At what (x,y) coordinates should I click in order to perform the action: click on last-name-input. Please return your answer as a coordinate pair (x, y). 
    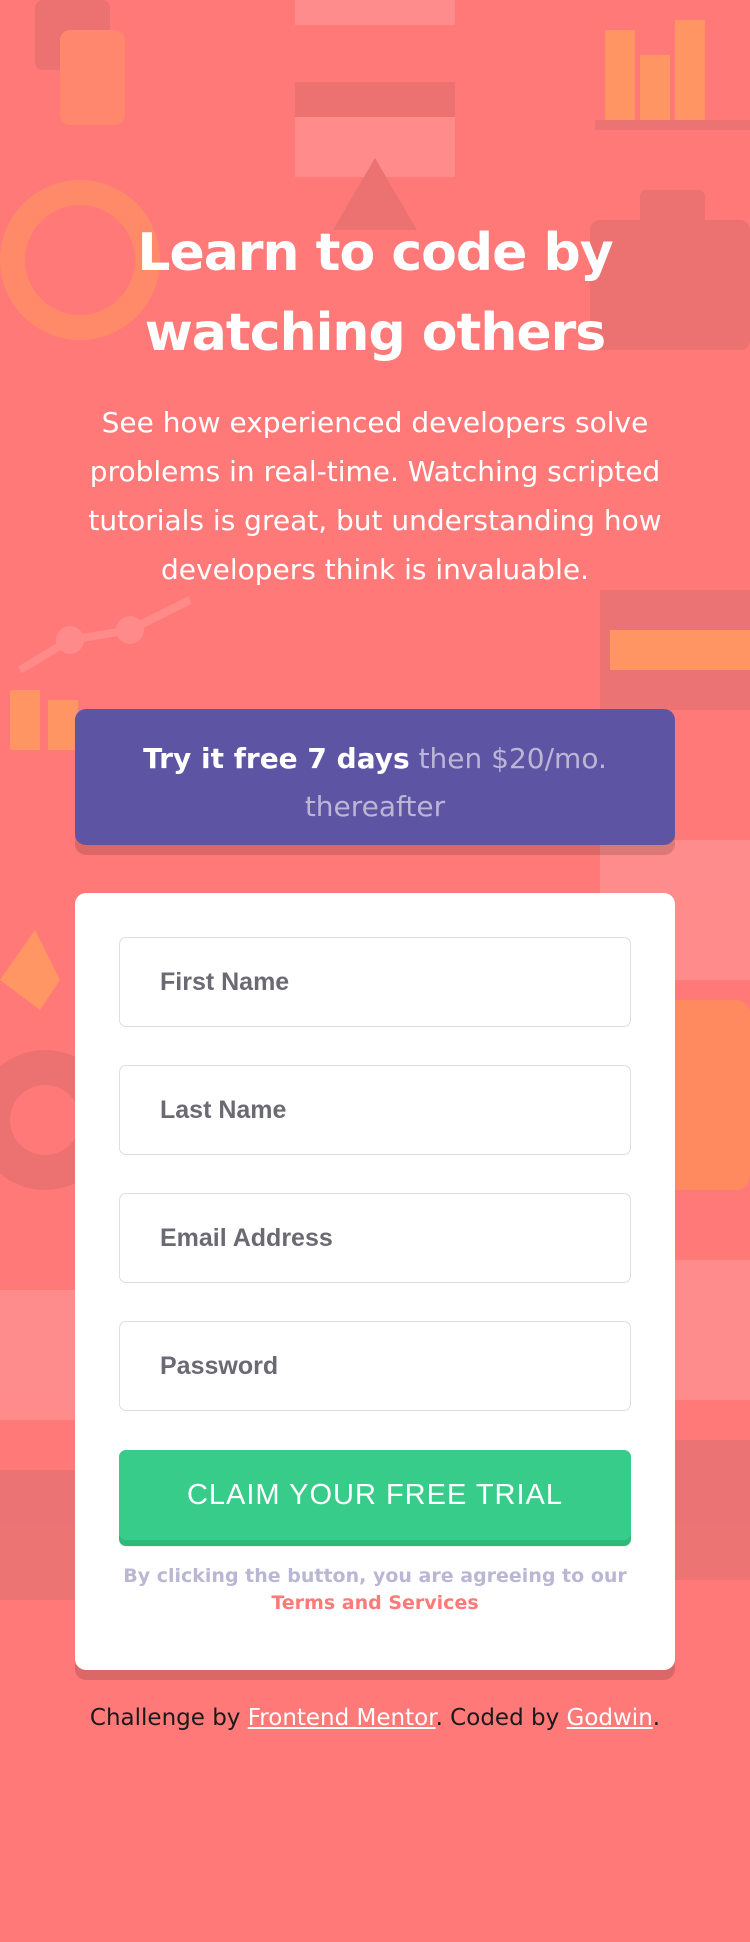
    Looking at the image, I should click on (375, 1110).